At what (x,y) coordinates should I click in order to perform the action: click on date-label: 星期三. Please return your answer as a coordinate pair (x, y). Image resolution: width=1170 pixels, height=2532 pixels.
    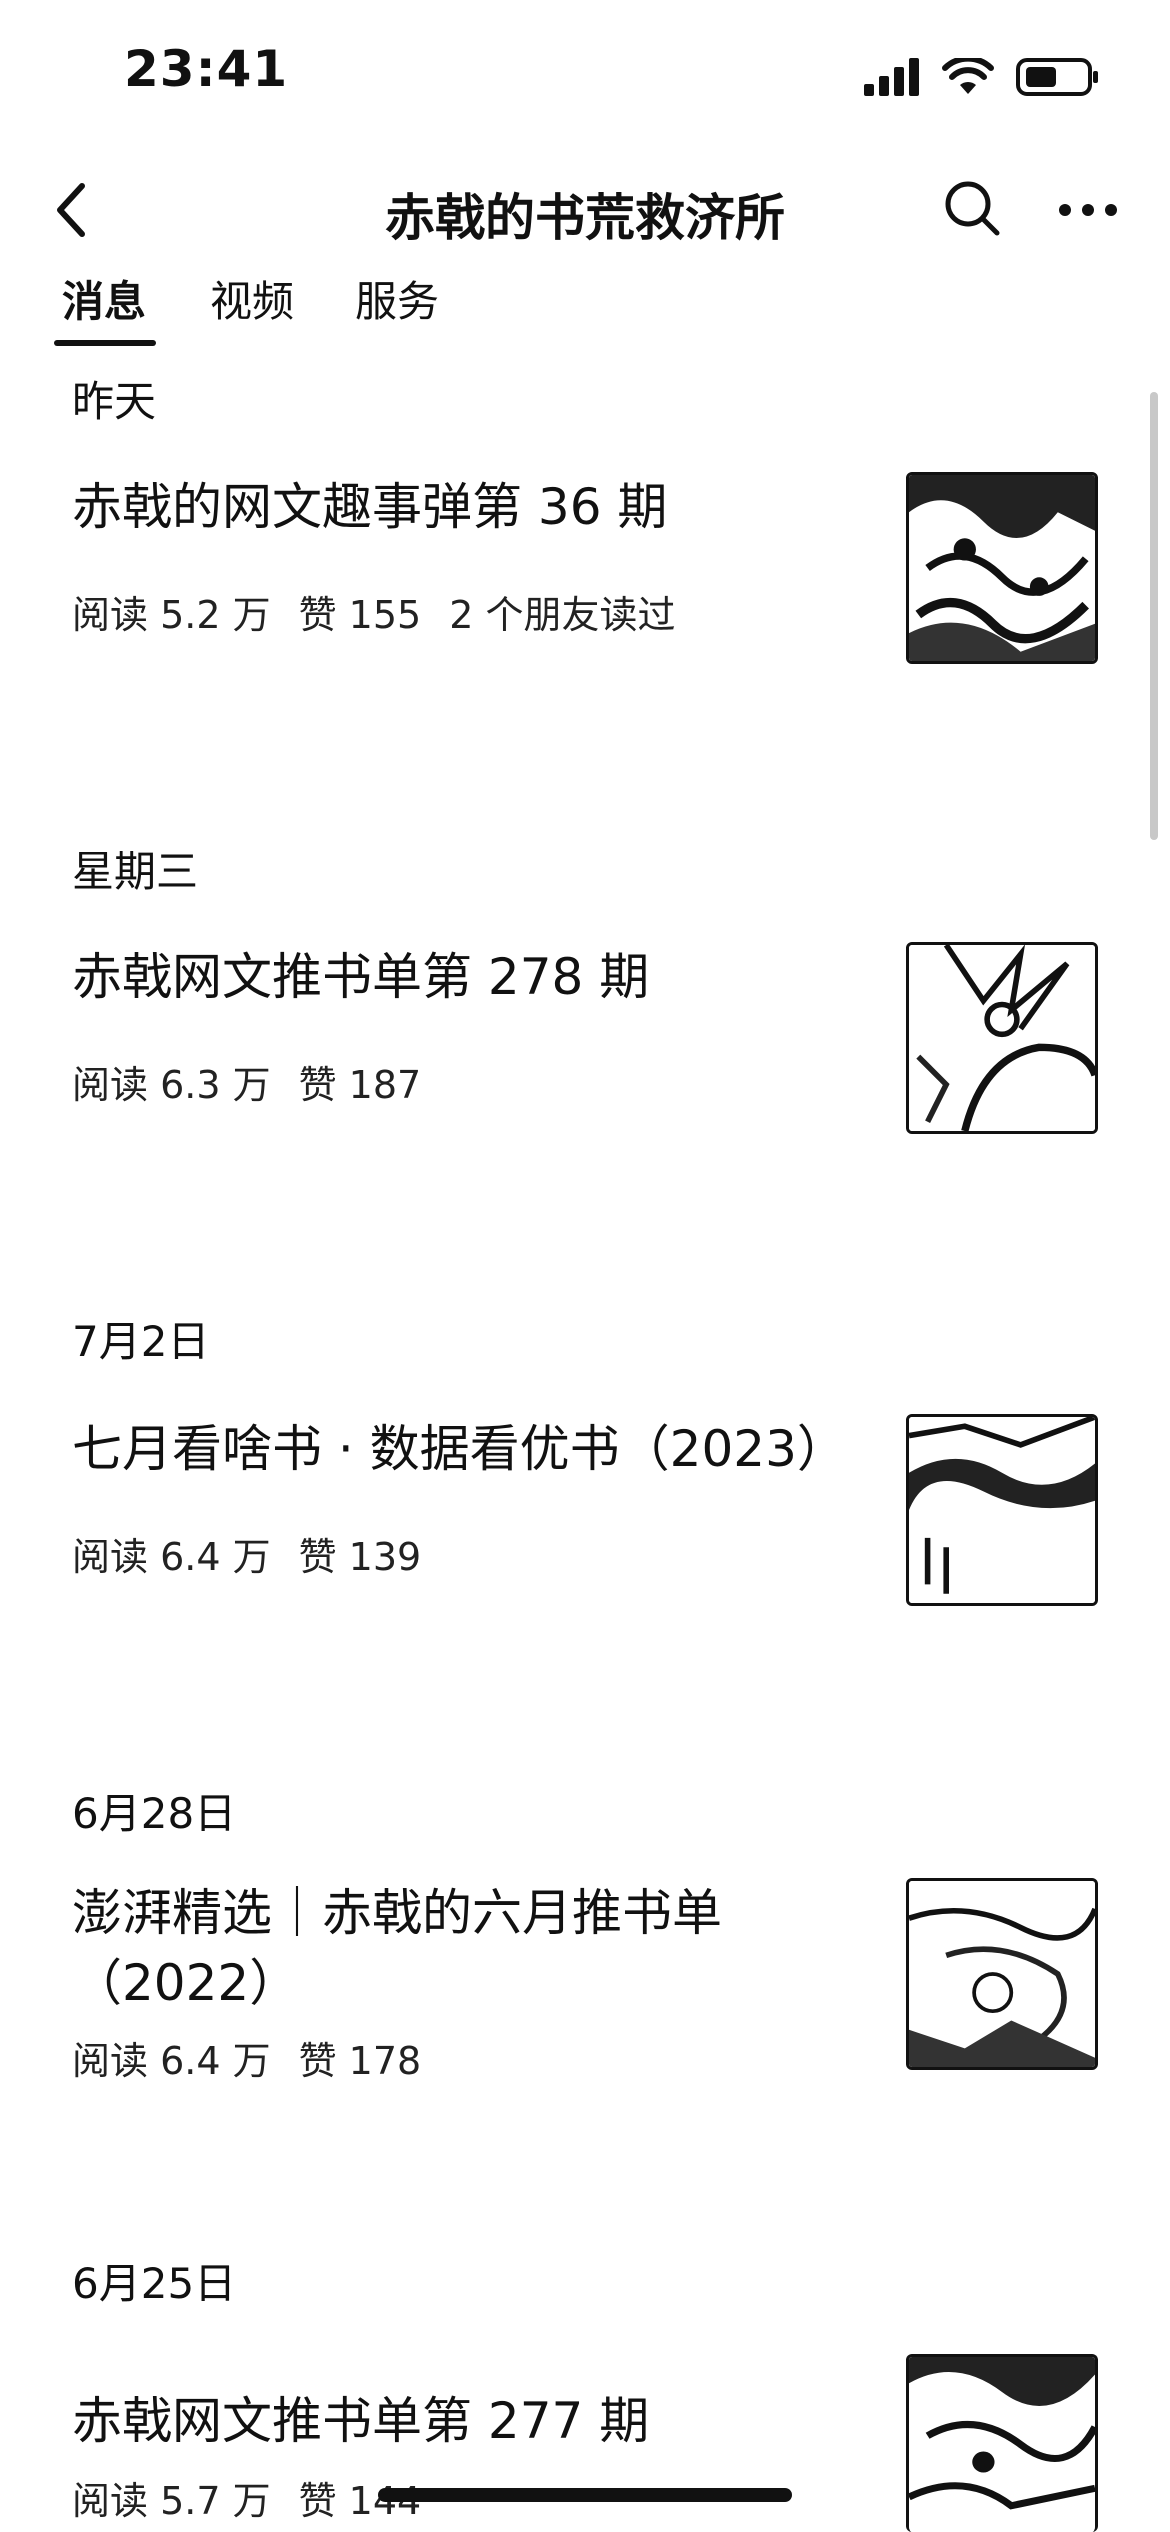
    Looking at the image, I should click on (135, 871).